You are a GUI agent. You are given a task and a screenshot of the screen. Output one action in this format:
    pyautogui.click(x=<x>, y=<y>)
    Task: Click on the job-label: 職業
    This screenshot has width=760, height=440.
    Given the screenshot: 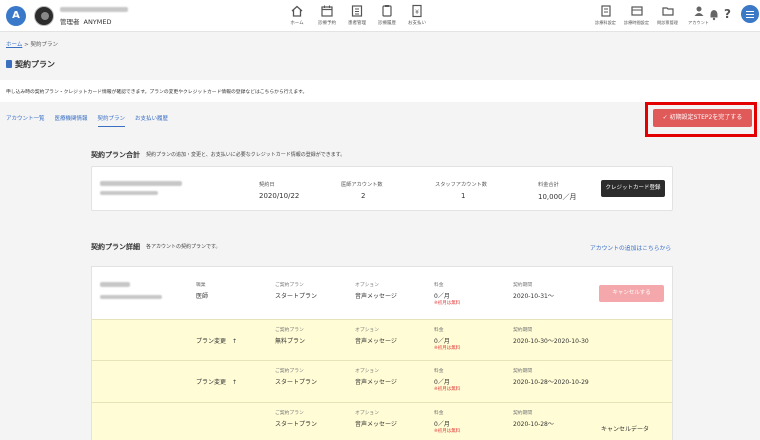 What is the action you would take?
    pyautogui.click(x=201, y=285)
    